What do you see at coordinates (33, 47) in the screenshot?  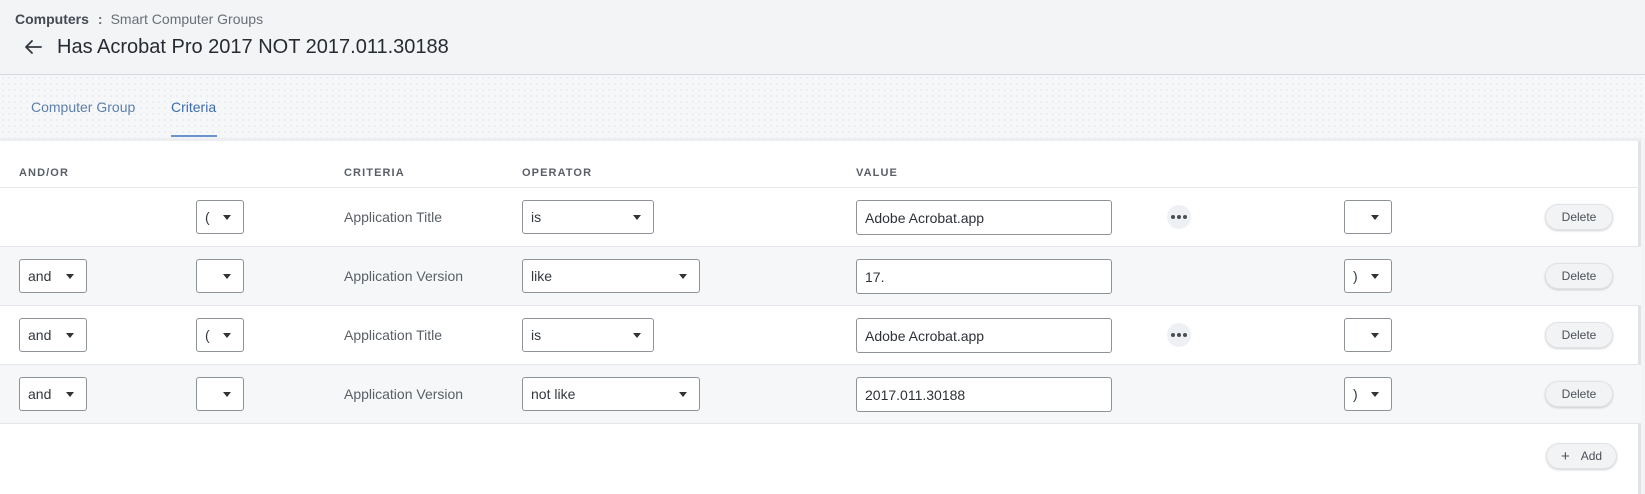 I see `back-arrow-icon` at bounding box center [33, 47].